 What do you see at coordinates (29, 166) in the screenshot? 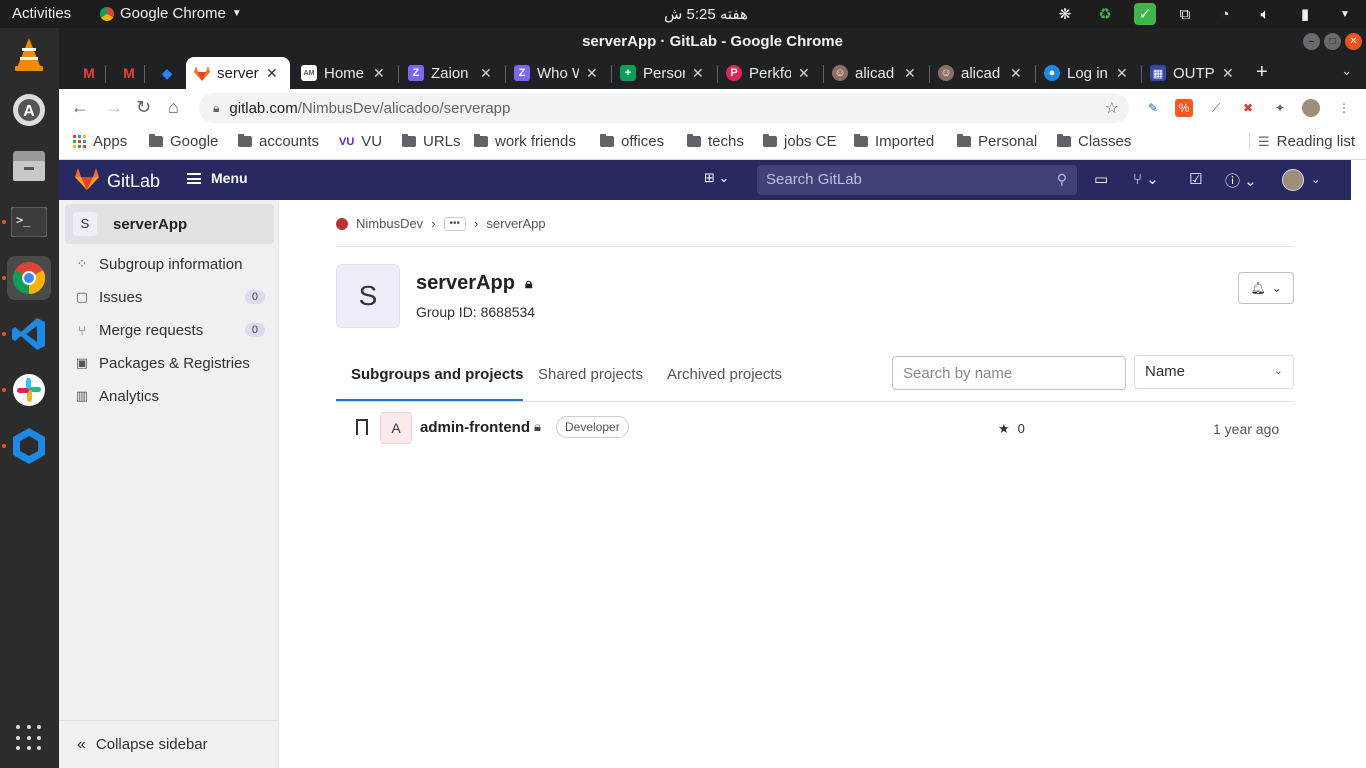
I see `files-icon` at bounding box center [29, 166].